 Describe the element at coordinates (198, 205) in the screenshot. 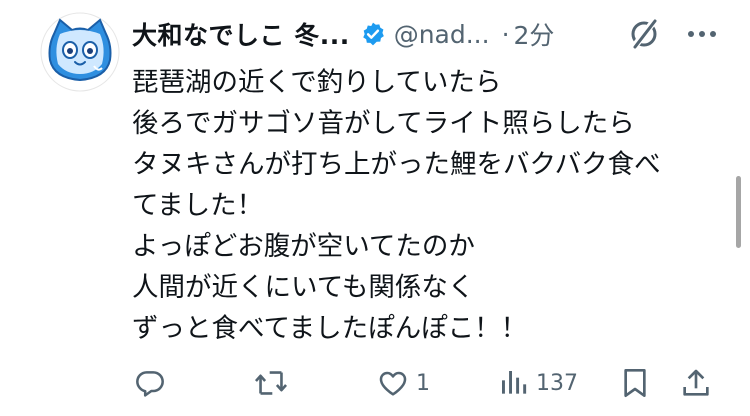

I see `post-text-line: てました！` at that location.